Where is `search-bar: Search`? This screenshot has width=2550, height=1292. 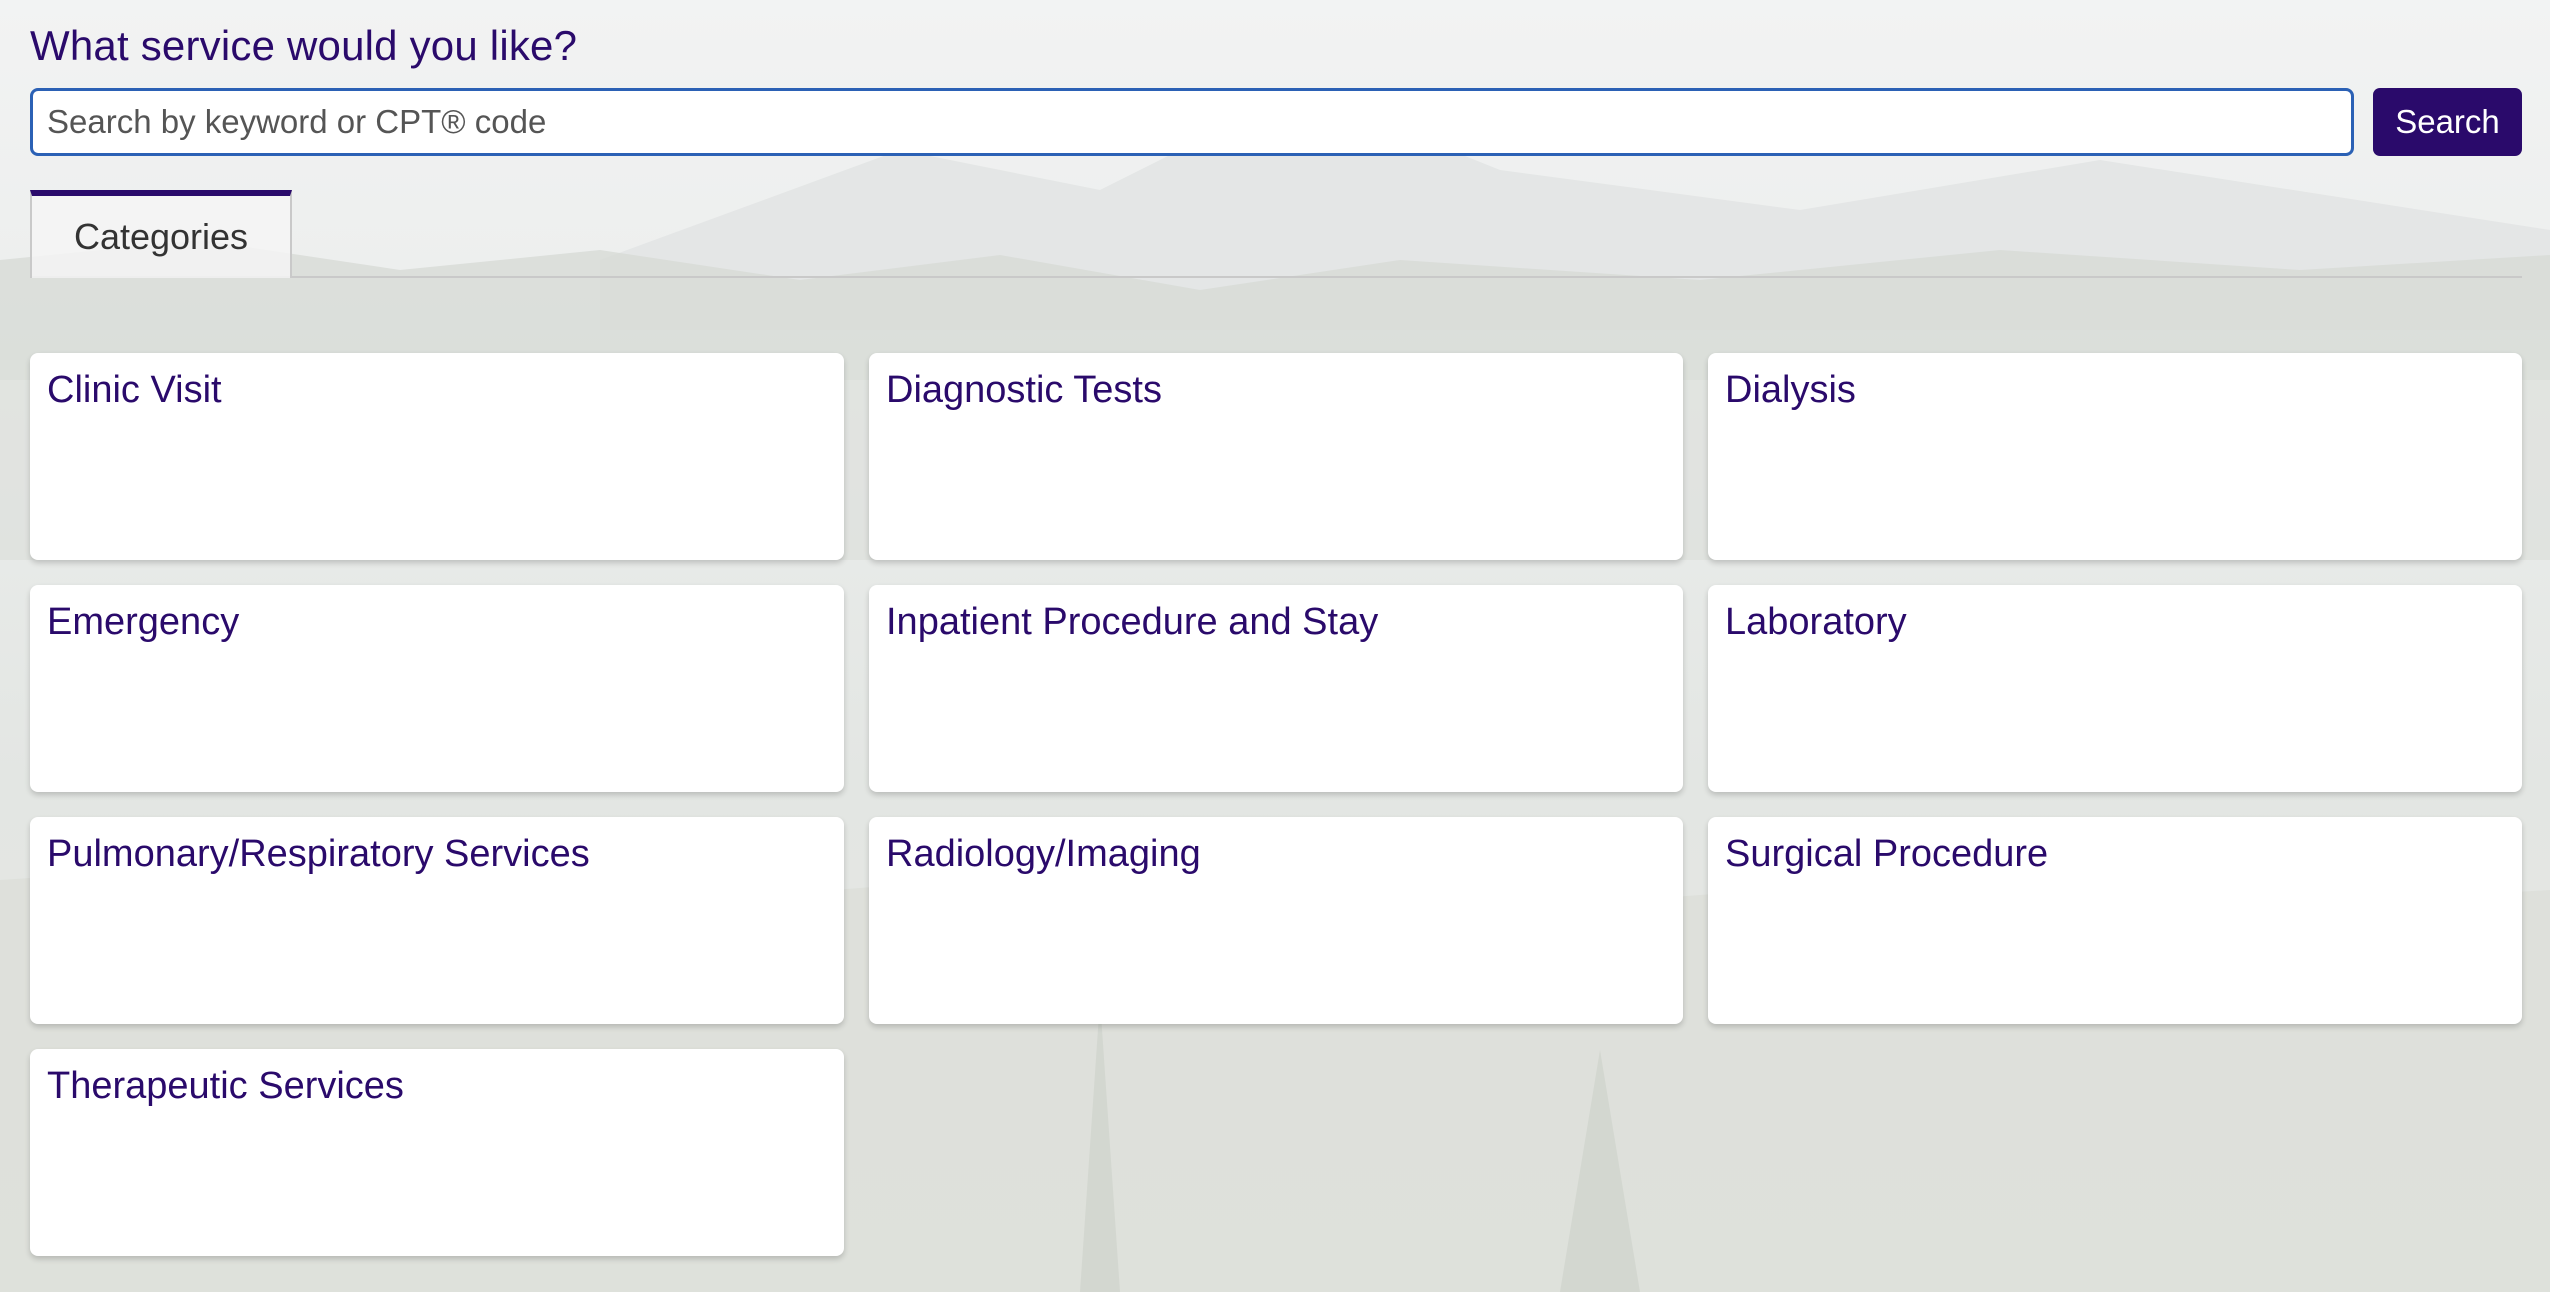 search-bar: Search is located at coordinates (1276, 122).